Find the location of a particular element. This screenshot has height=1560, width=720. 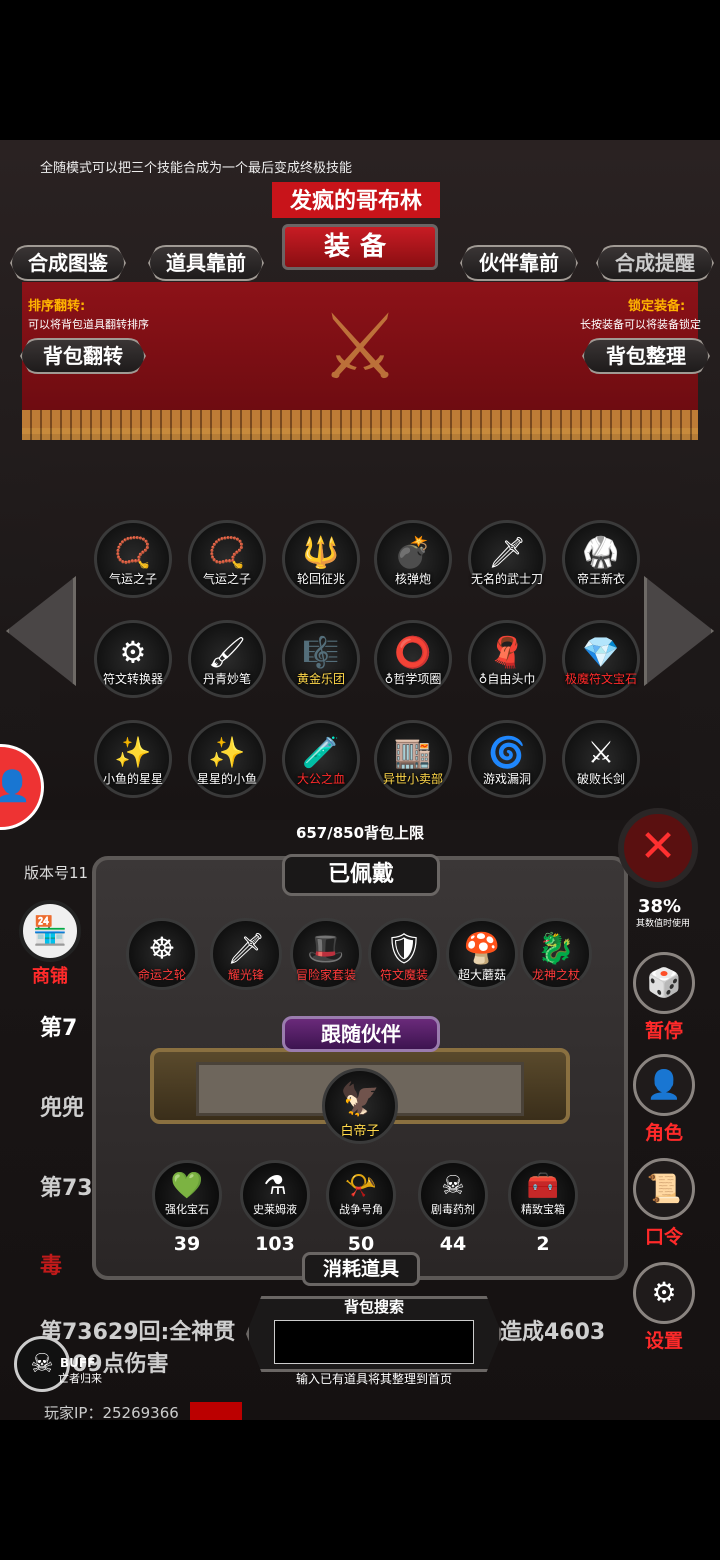

staff-icon: 🔱 is located at coordinates (321, 553).